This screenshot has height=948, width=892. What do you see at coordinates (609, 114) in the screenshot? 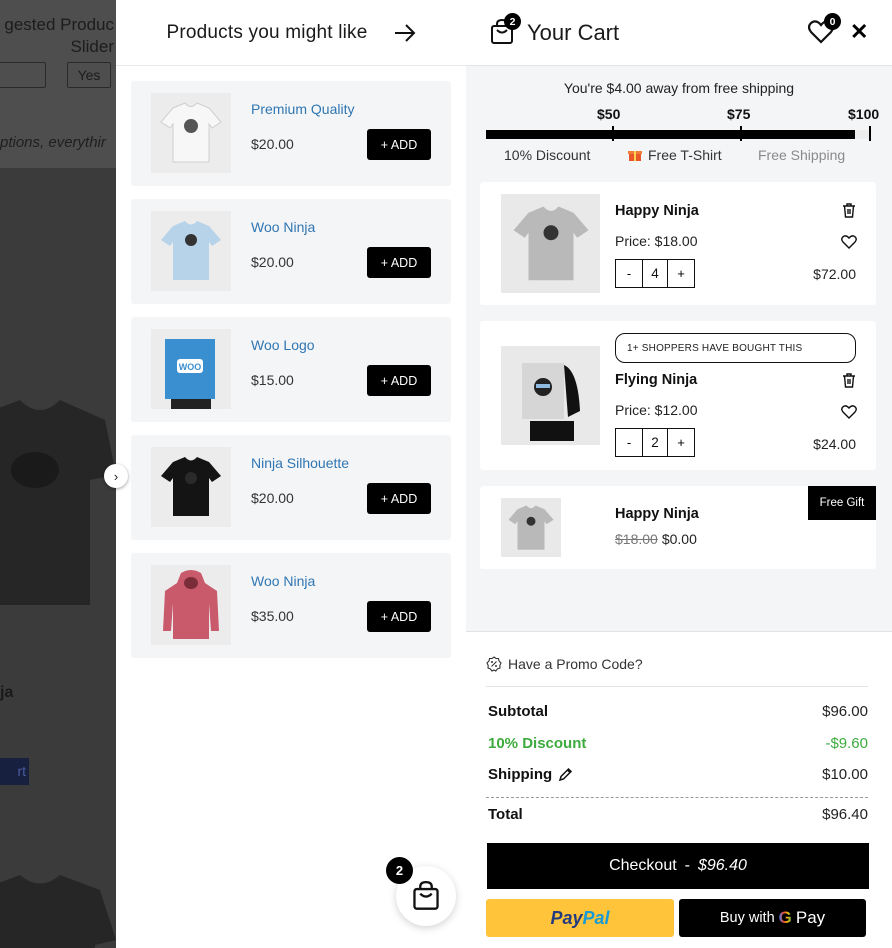
I see `tier-amount: $50` at bounding box center [609, 114].